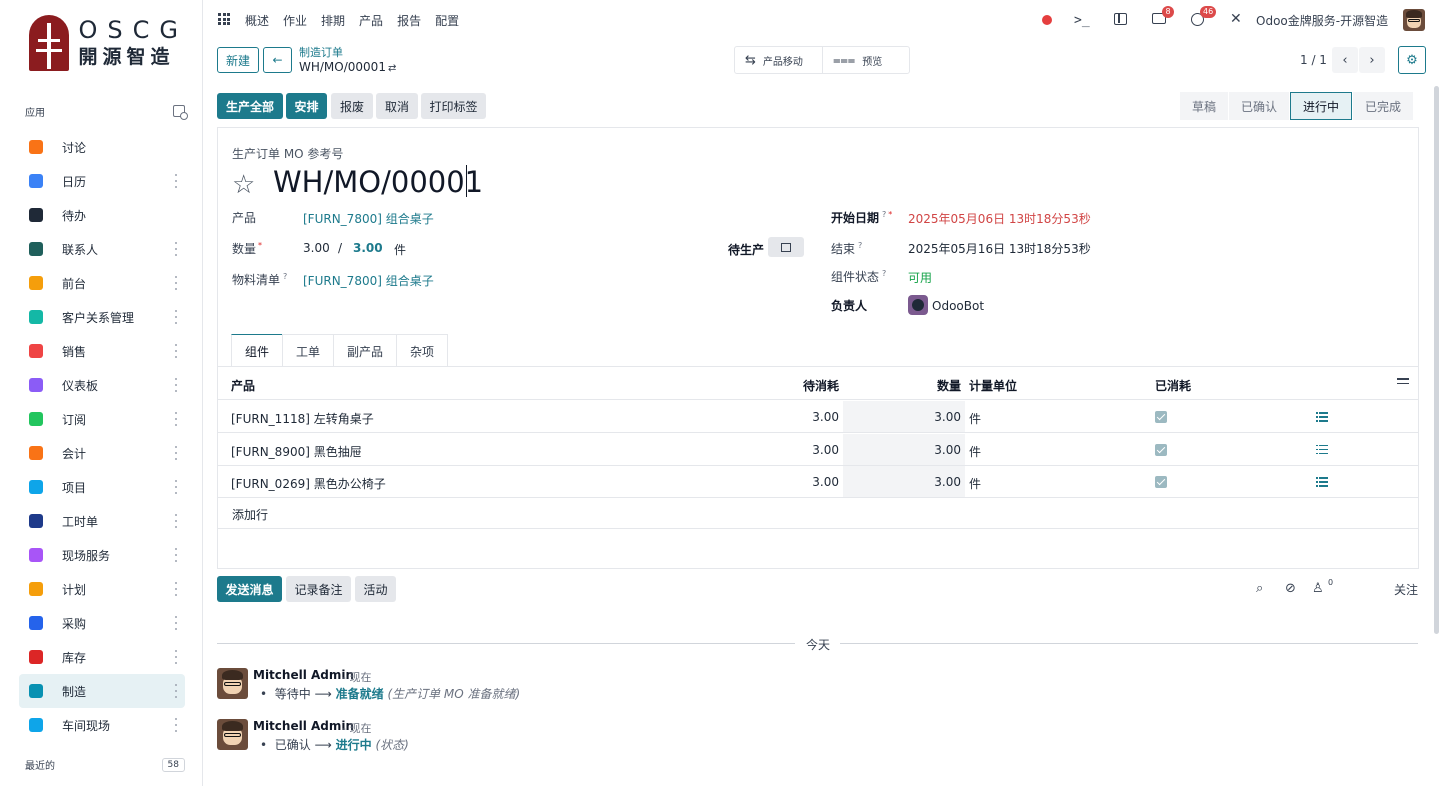 This screenshot has height=786, width=1440. What do you see at coordinates (102, 555) in the screenshot?
I see `sidebar-item-field-service: 现场服务` at bounding box center [102, 555].